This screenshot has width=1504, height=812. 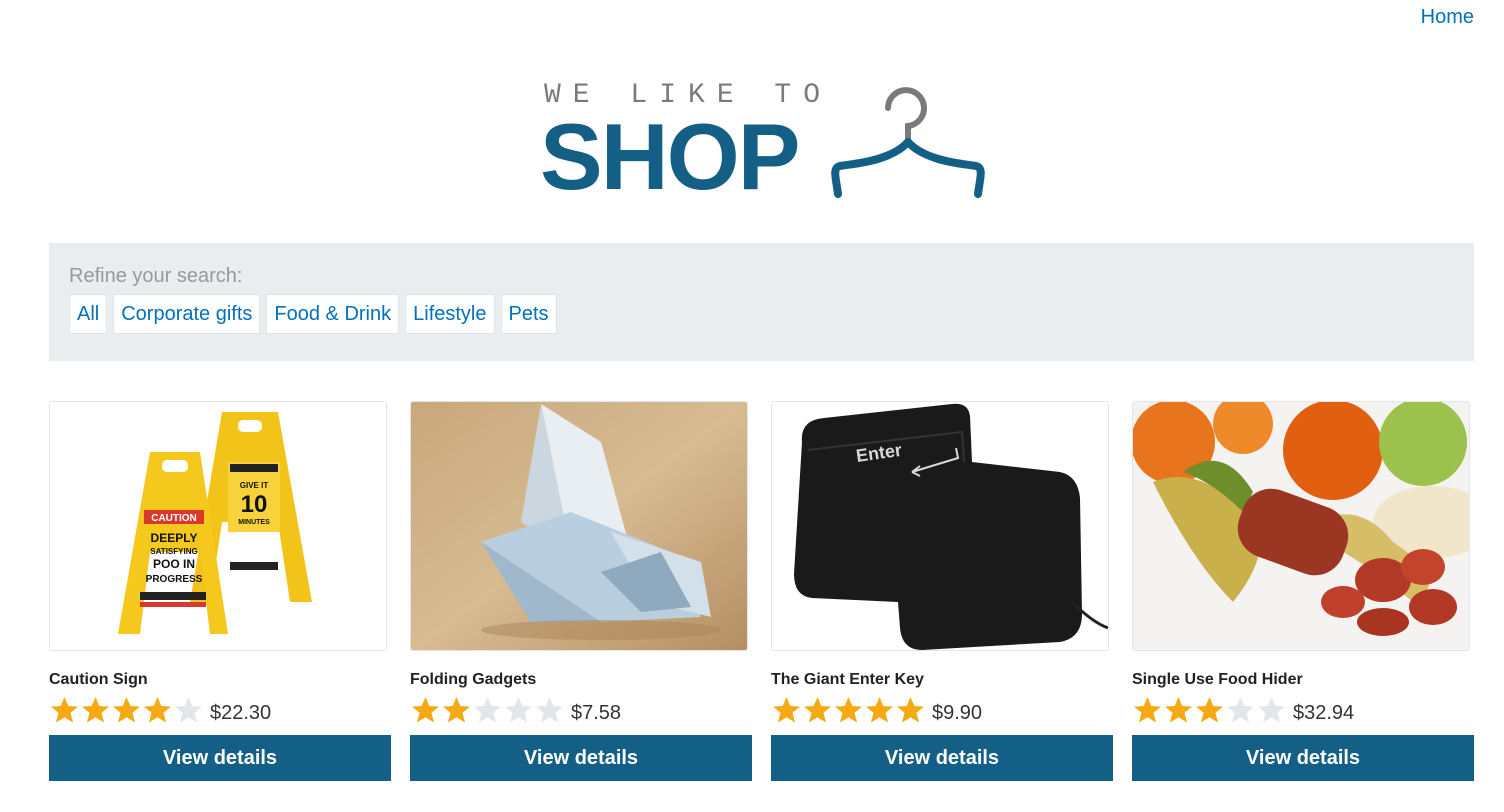 What do you see at coordinates (1301, 526) in the screenshot?
I see `product-image-single-use-food-hider` at bounding box center [1301, 526].